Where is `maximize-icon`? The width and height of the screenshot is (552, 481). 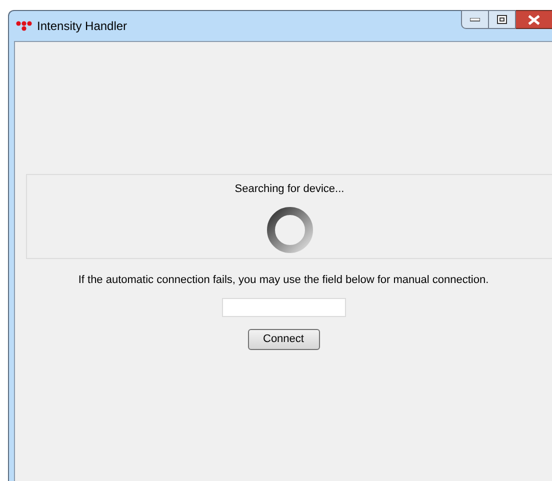
maximize-icon is located at coordinates (502, 19).